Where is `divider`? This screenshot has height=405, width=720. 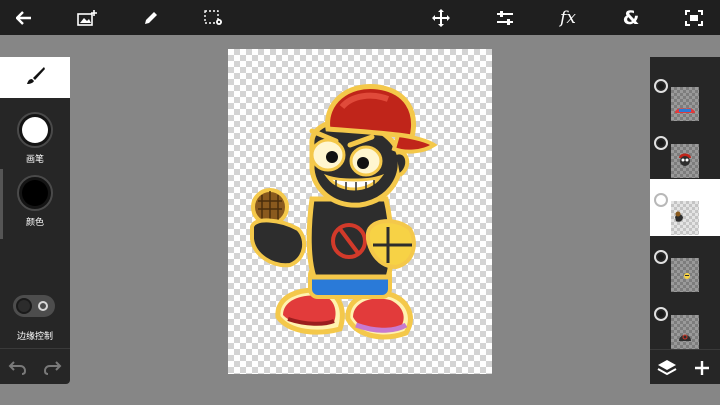 divider is located at coordinates (35, 348).